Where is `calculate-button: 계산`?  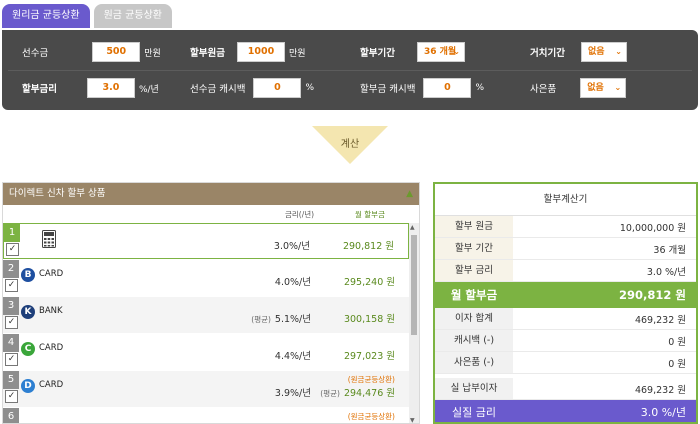 calculate-button: 계산 is located at coordinates (350, 145).